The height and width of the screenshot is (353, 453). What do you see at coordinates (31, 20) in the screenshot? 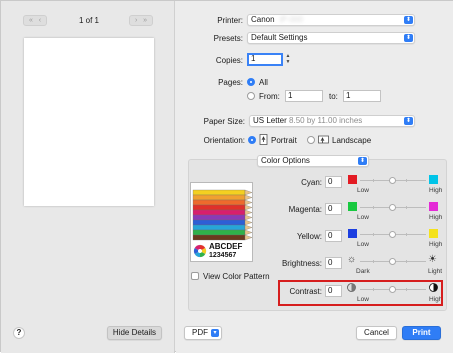
I see `first-page-icon: «` at bounding box center [31, 20].